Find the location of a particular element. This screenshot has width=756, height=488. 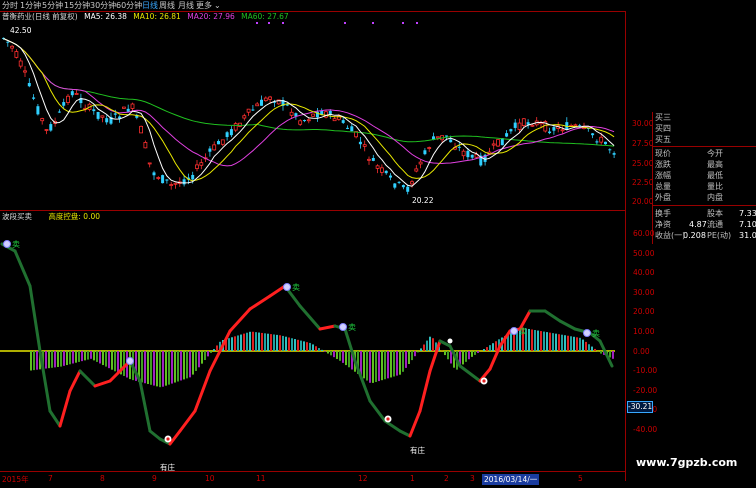

quote-row: 涨跌最高 is located at coordinates (705, 164).